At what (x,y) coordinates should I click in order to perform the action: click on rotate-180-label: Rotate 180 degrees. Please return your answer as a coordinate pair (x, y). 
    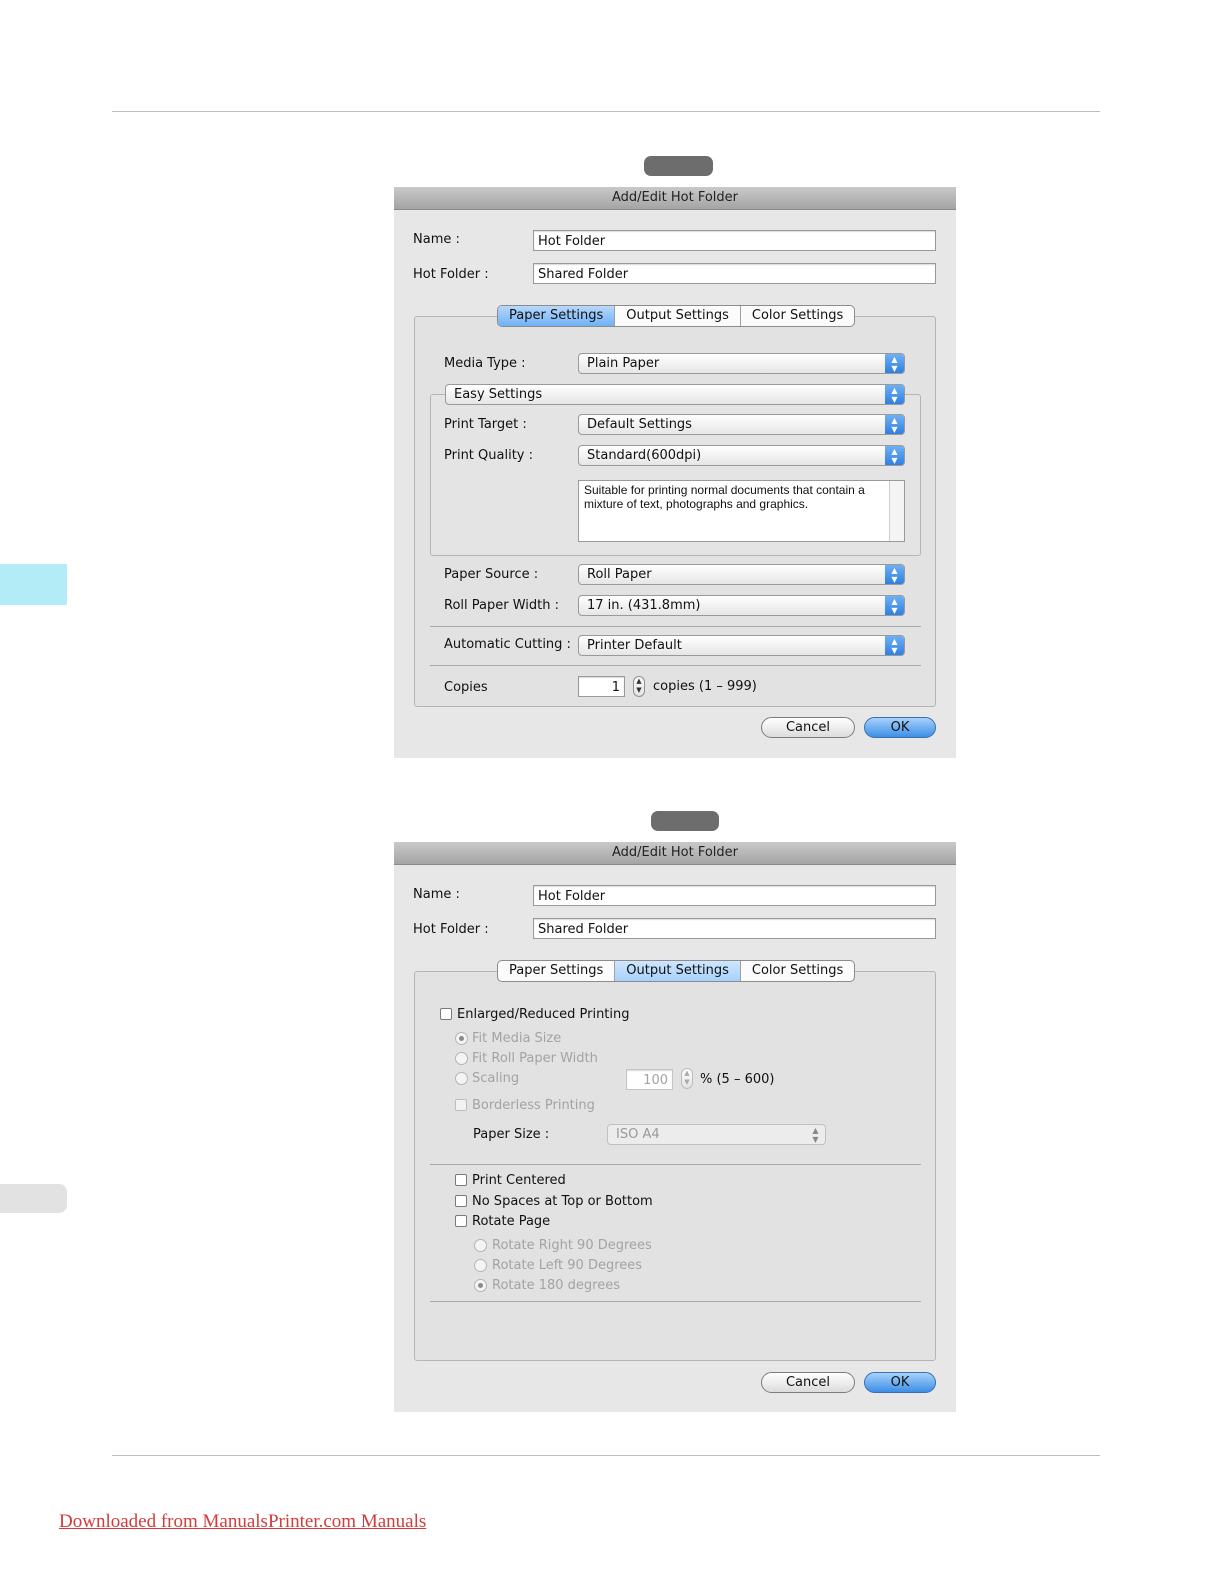
    Looking at the image, I should click on (556, 1285).